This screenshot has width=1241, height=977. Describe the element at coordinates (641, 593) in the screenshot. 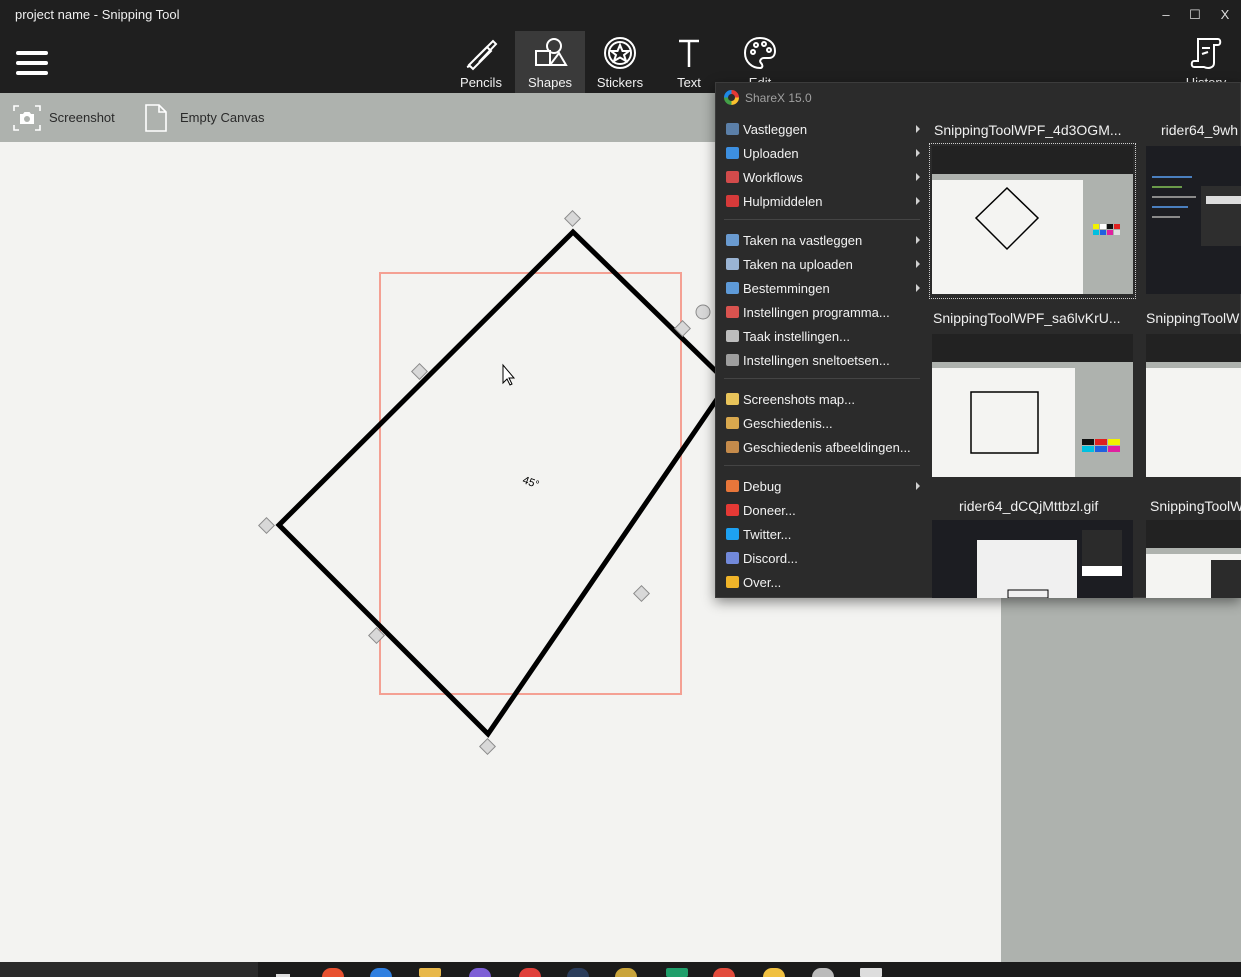

I see `resize-handle-bottom-right` at that location.